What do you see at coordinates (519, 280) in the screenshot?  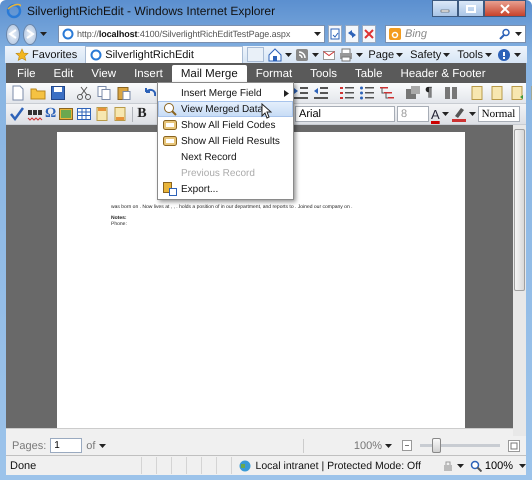 I see `vertical-scrollbar` at bounding box center [519, 280].